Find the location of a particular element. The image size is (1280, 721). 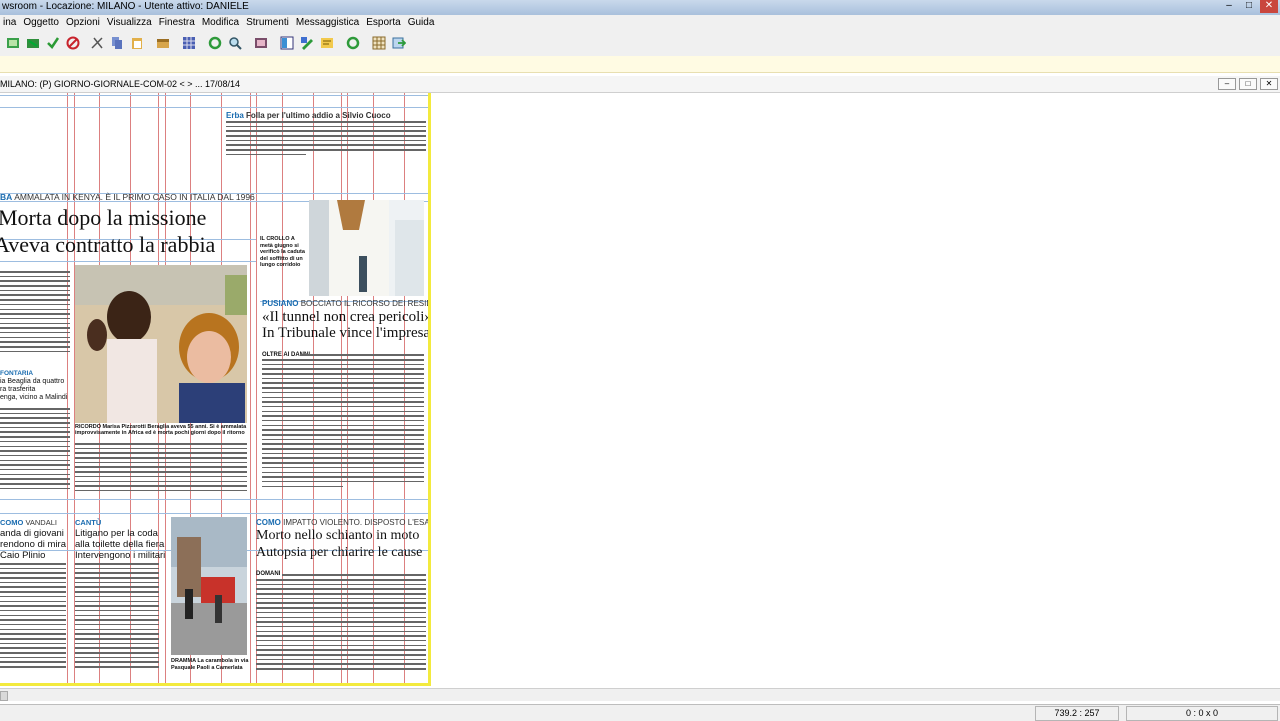

incidente-kicker-place: COMO is located at coordinates (268, 522).